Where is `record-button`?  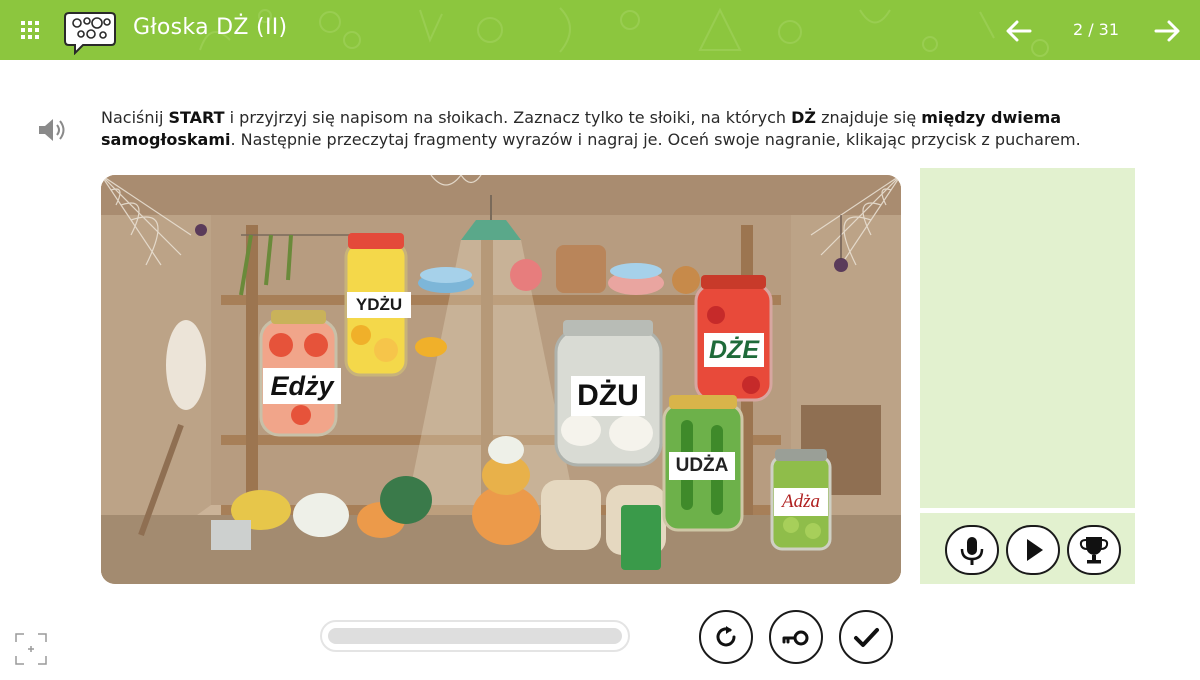
record-button is located at coordinates (972, 550).